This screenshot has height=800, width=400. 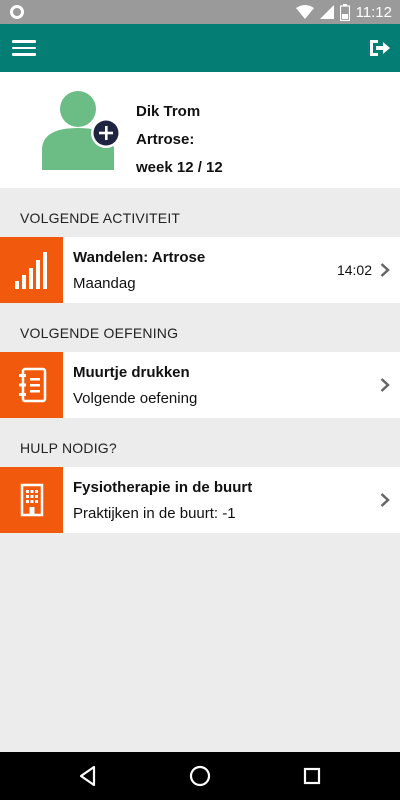 What do you see at coordinates (200, 12) in the screenshot?
I see `status-bar: 11:12` at bounding box center [200, 12].